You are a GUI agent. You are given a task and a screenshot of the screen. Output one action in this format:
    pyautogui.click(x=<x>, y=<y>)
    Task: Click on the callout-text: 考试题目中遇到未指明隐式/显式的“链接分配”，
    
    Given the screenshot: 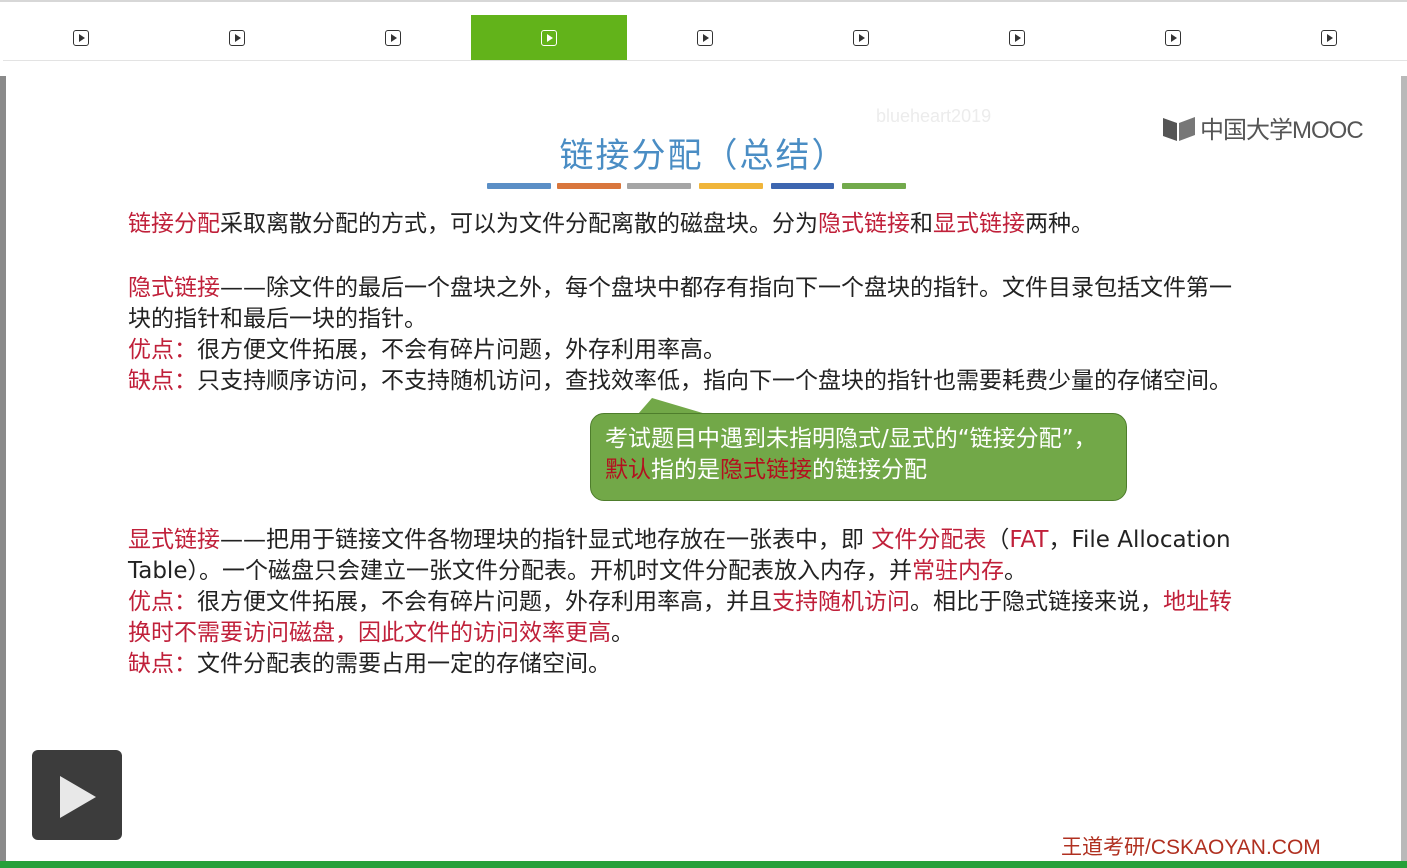 What is the action you would take?
    pyautogui.click(x=851, y=439)
    